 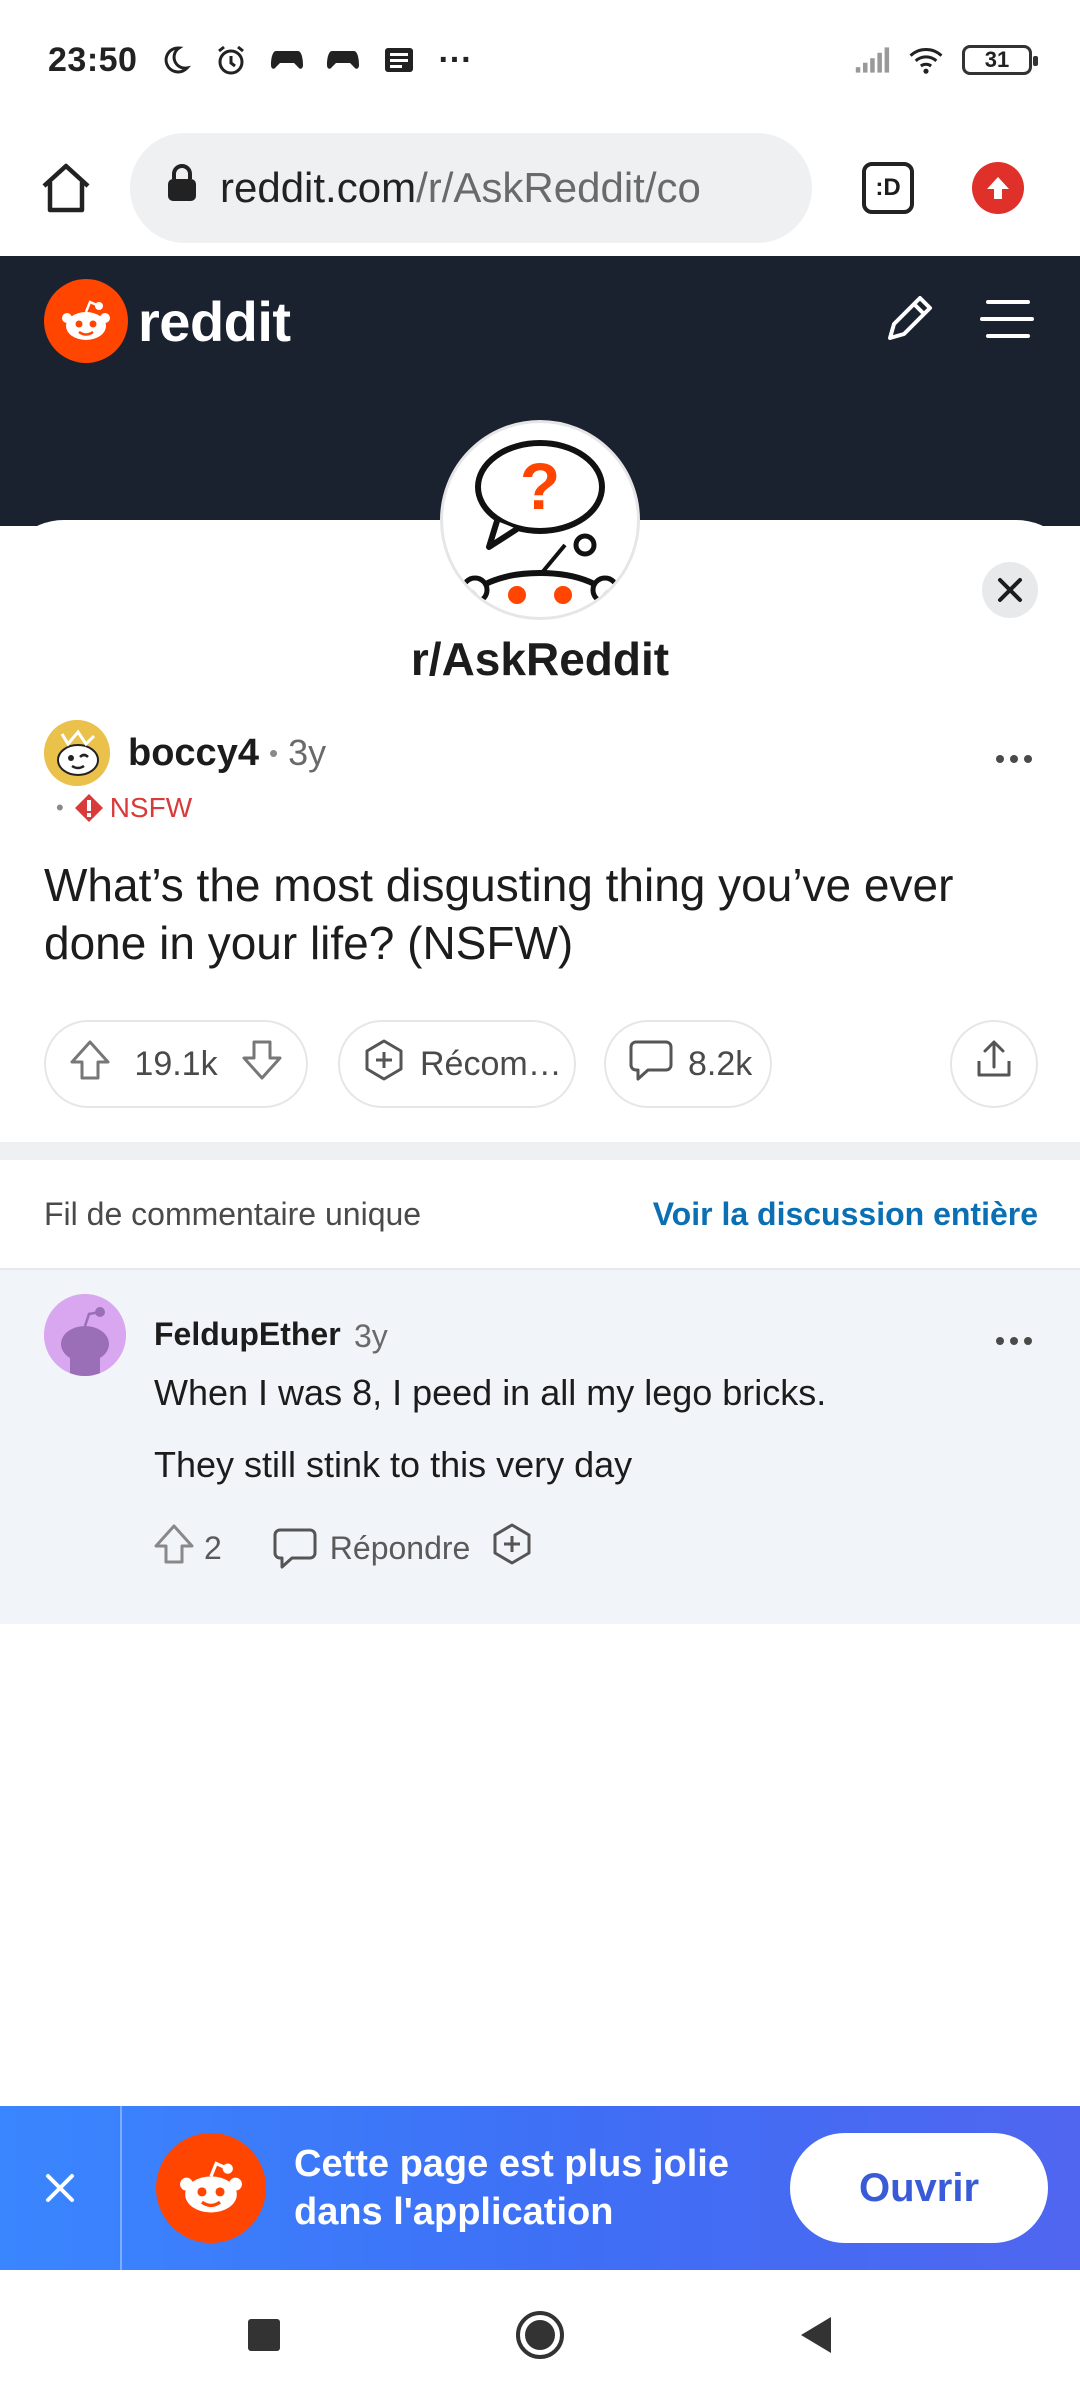 What do you see at coordinates (399, 60) in the screenshot?
I see `news-icon` at bounding box center [399, 60].